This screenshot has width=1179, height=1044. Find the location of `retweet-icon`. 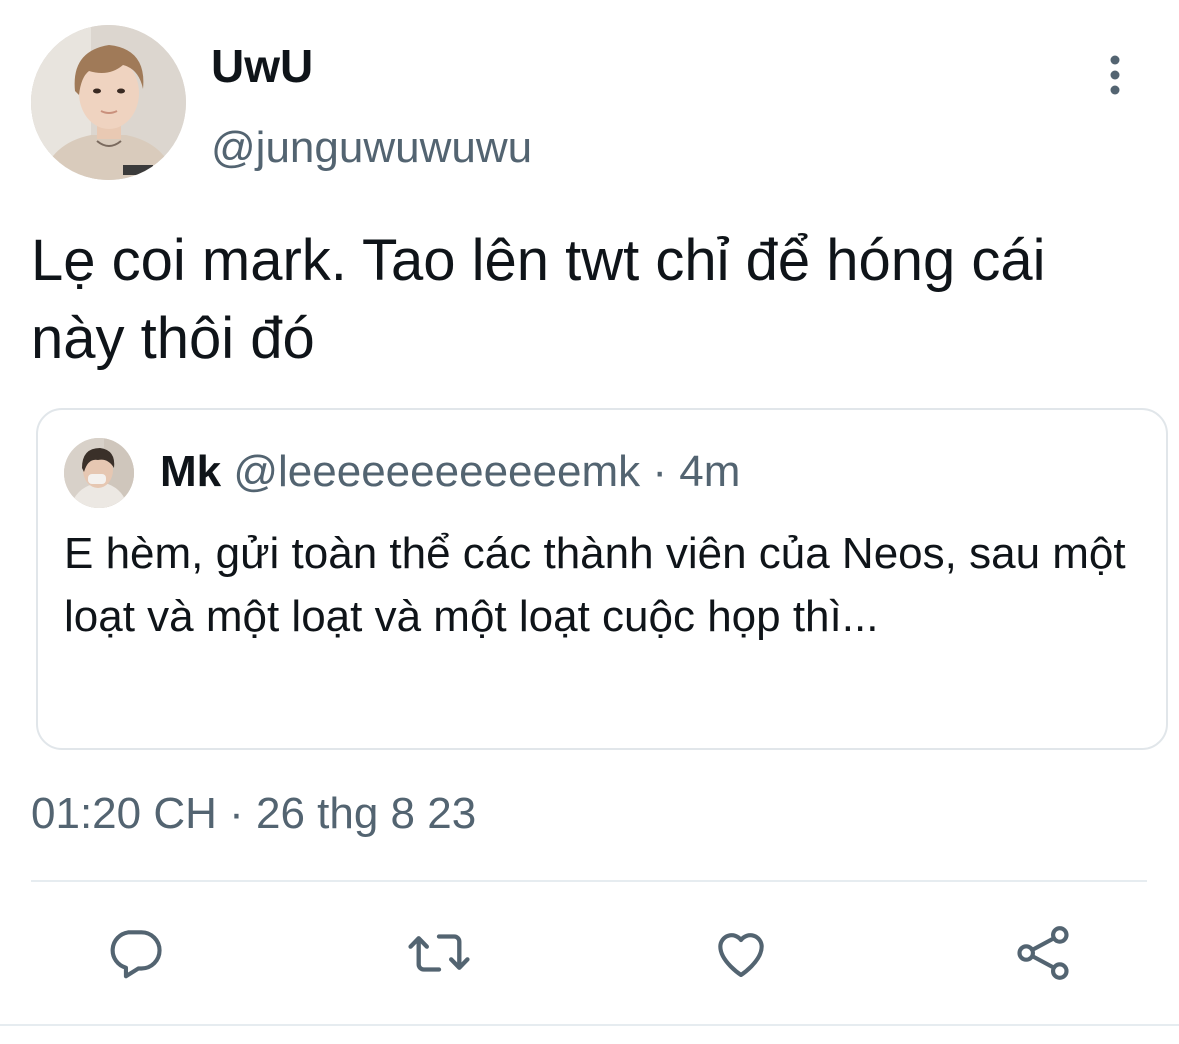

retweet-icon is located at coordinates (439, 953).